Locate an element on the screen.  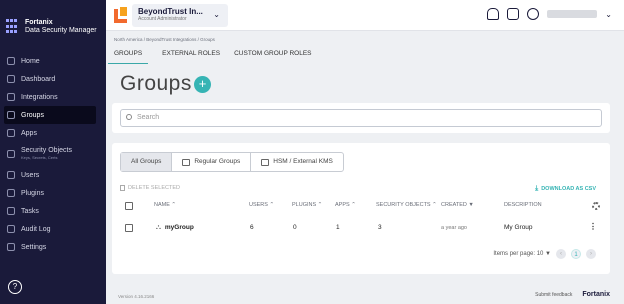
sidebar-item-label: Security Objects is located at coordinates (46, 150).